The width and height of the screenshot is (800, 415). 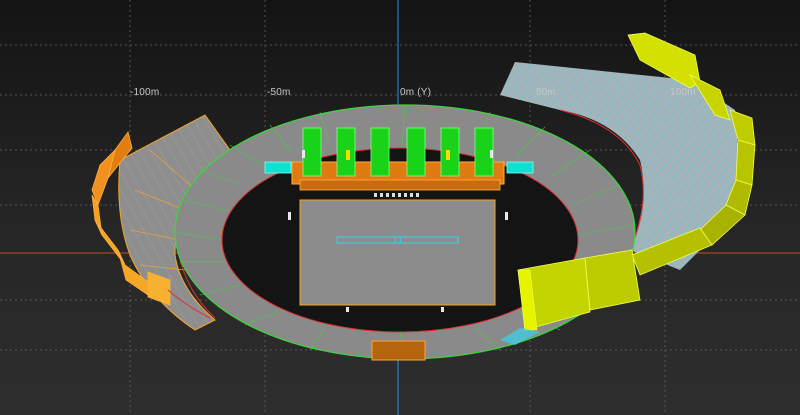 I want to click on bottom-entrance-block, so click(x=398, y=350).